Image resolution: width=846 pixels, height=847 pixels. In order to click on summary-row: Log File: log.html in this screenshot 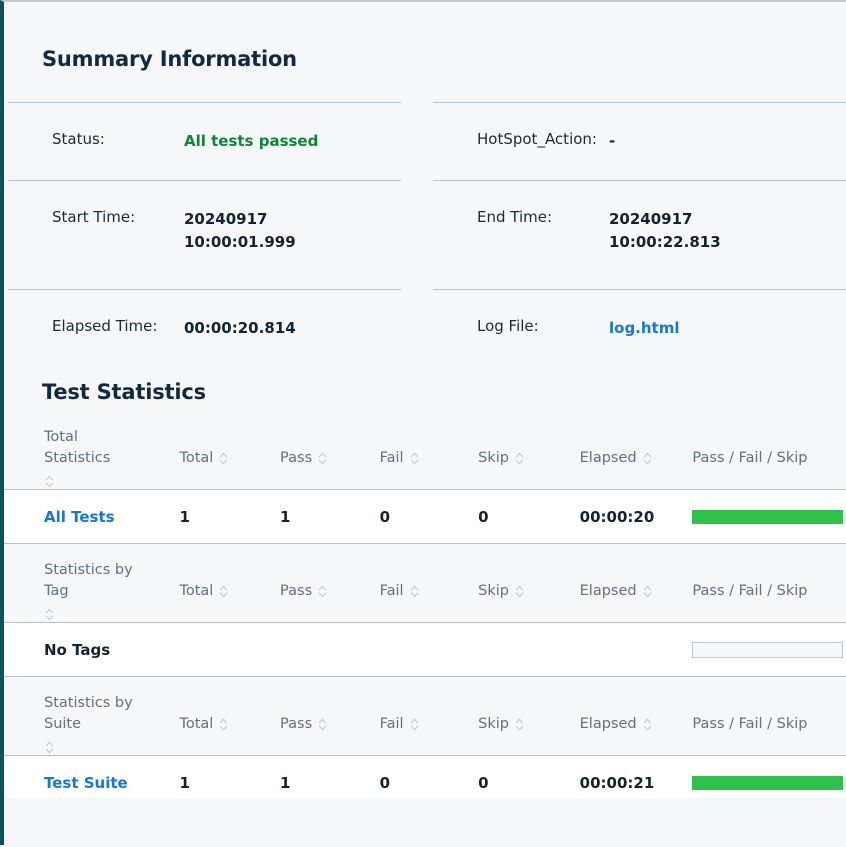, I will do `click(639, 328)`.